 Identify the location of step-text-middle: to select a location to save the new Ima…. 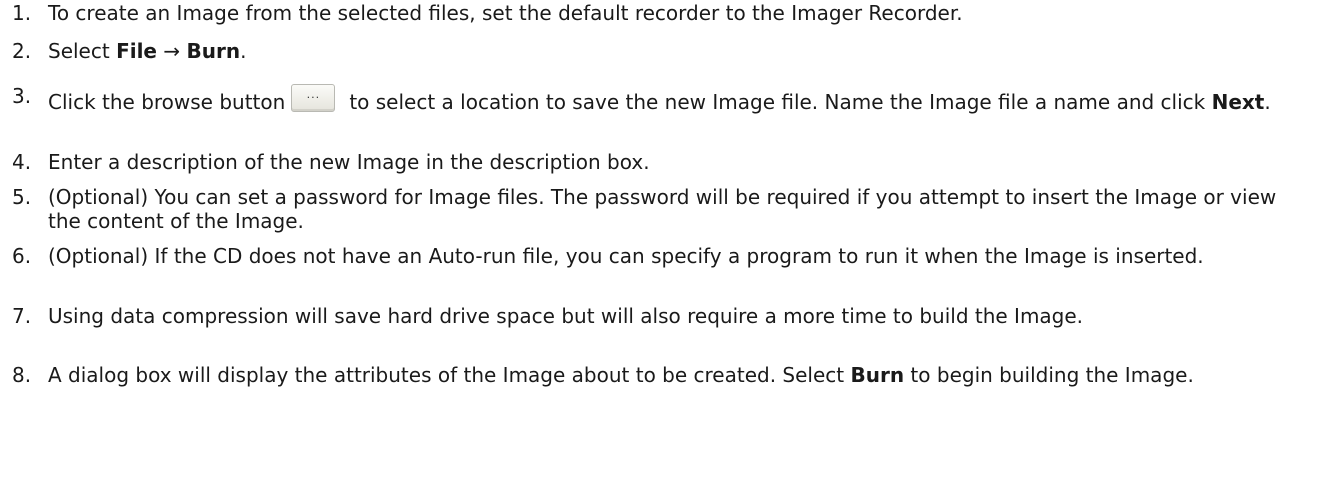
(780, 102).